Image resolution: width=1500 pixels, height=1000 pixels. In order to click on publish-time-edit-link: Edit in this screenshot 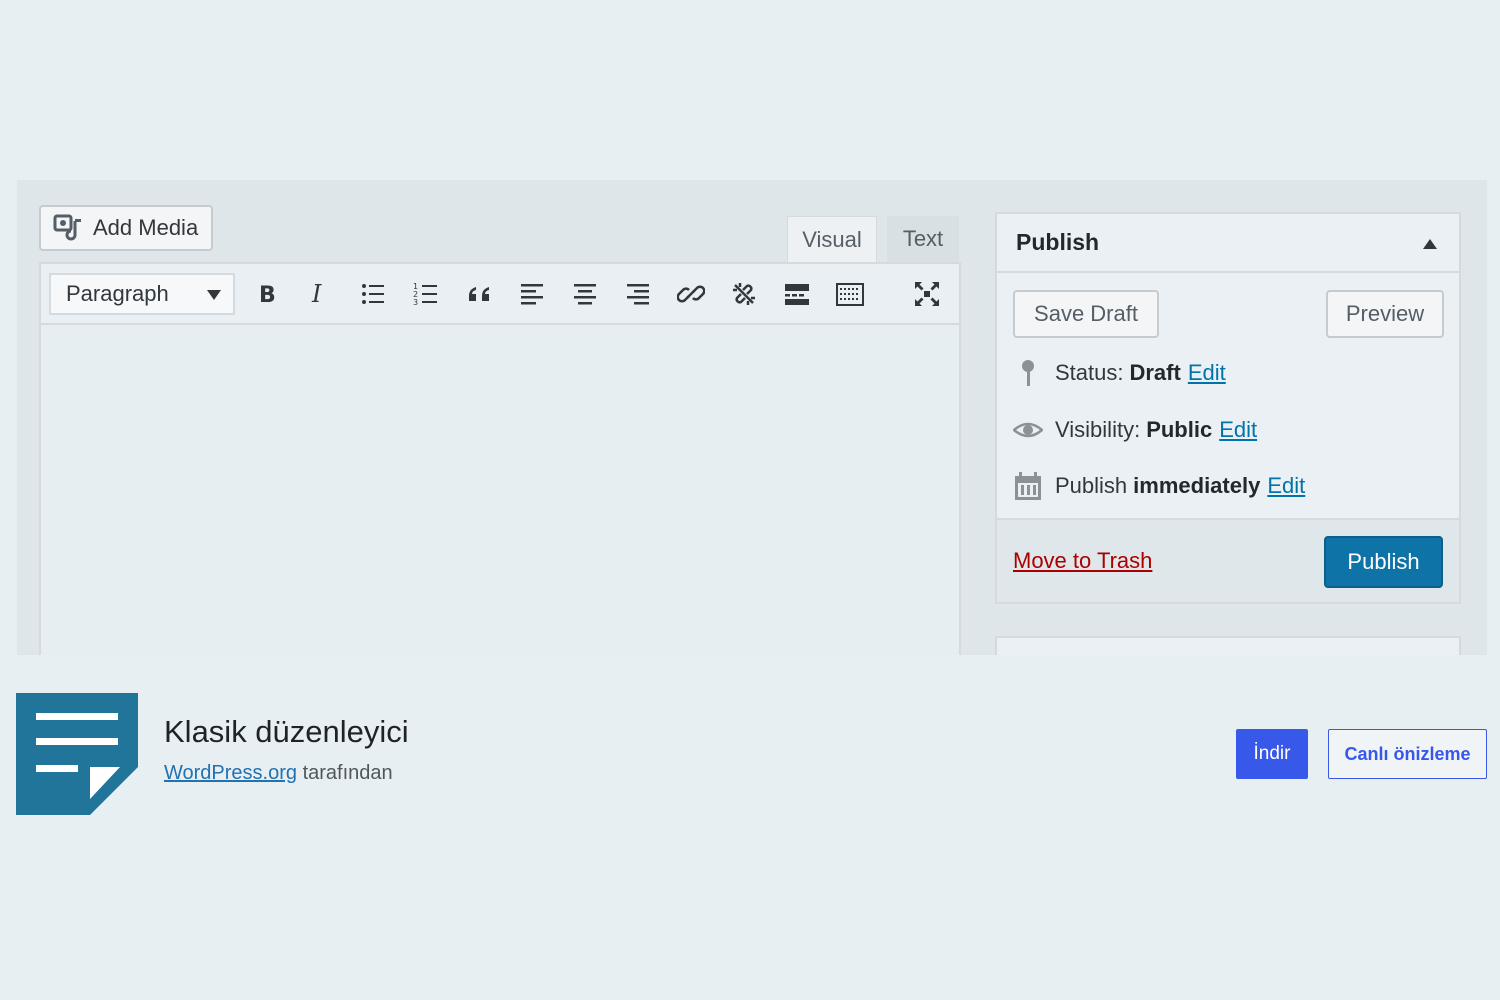, I will do `click(1286, 486)`.